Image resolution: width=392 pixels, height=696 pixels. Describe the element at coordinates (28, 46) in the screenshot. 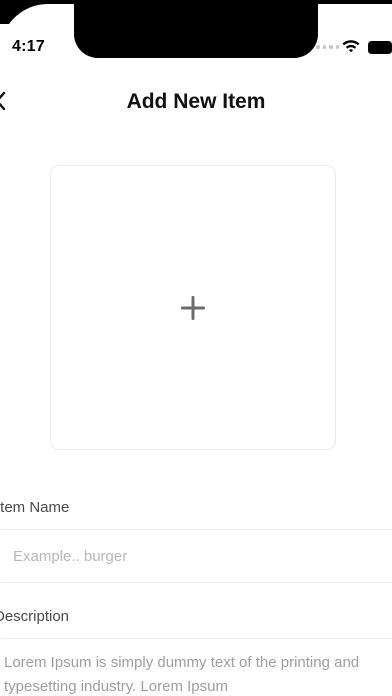

I see `status-time: 4:17` at that location.